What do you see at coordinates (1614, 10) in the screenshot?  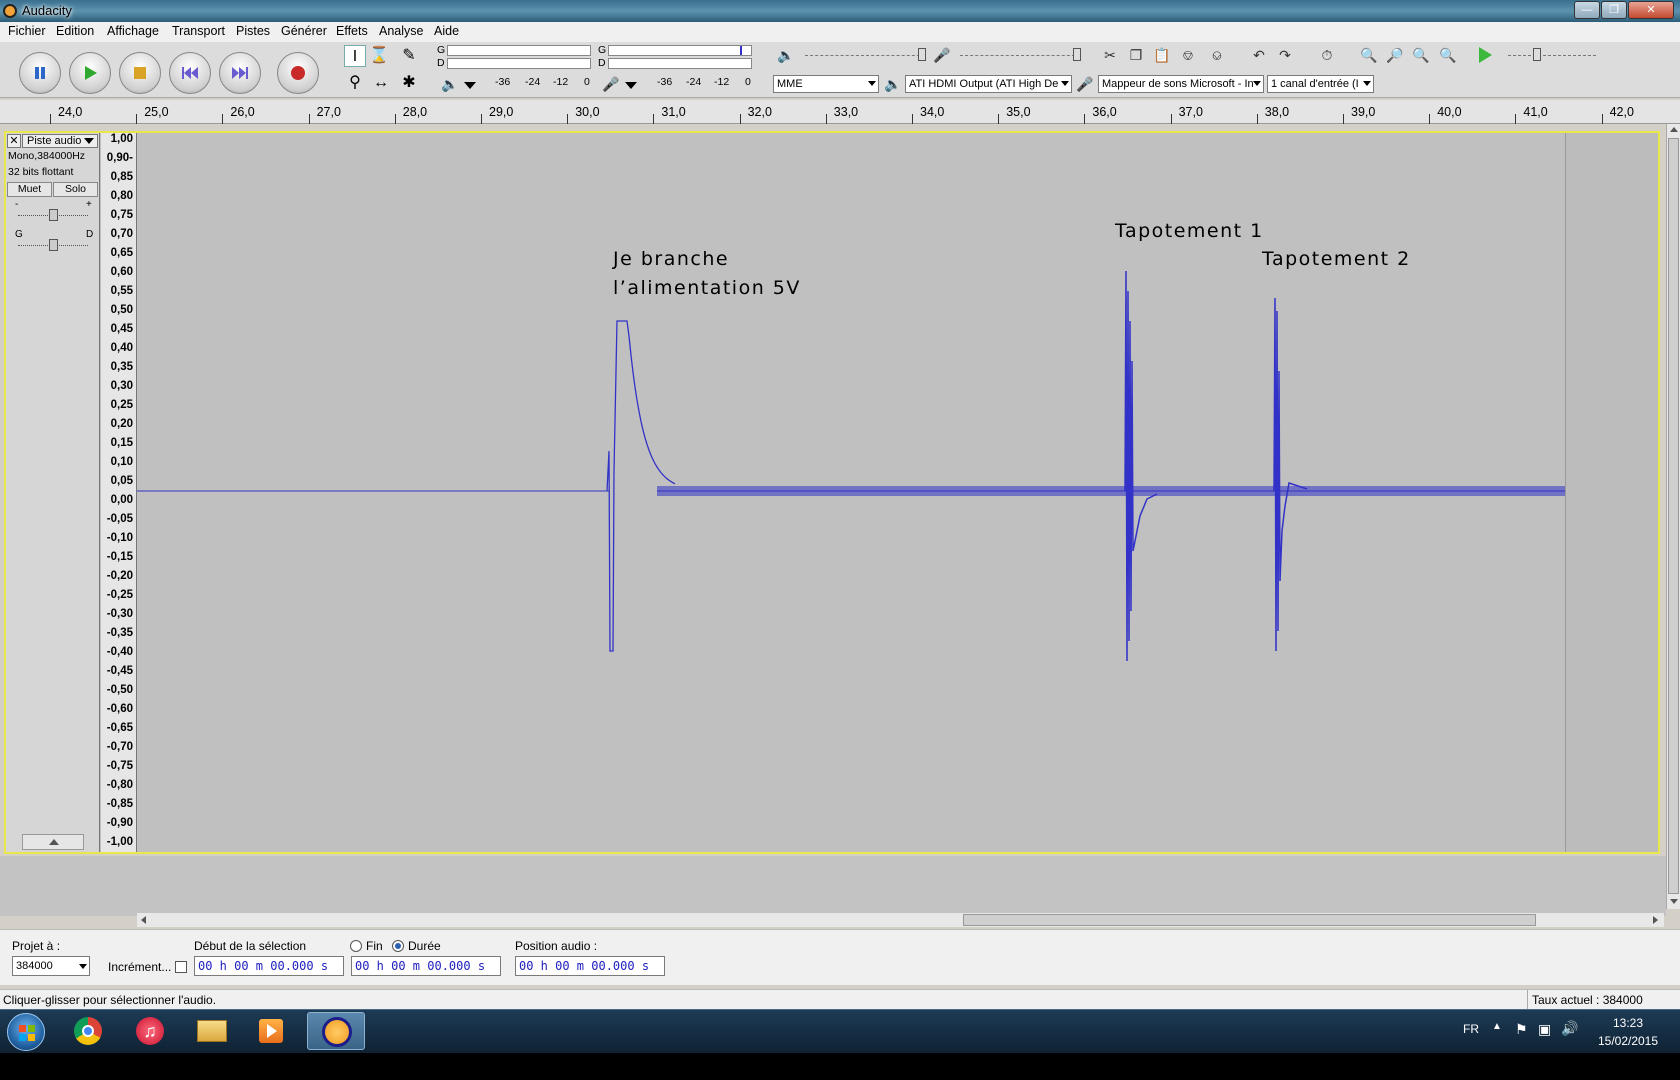 I see `maximize-button: ❐` at bounding box center [1614, 10].